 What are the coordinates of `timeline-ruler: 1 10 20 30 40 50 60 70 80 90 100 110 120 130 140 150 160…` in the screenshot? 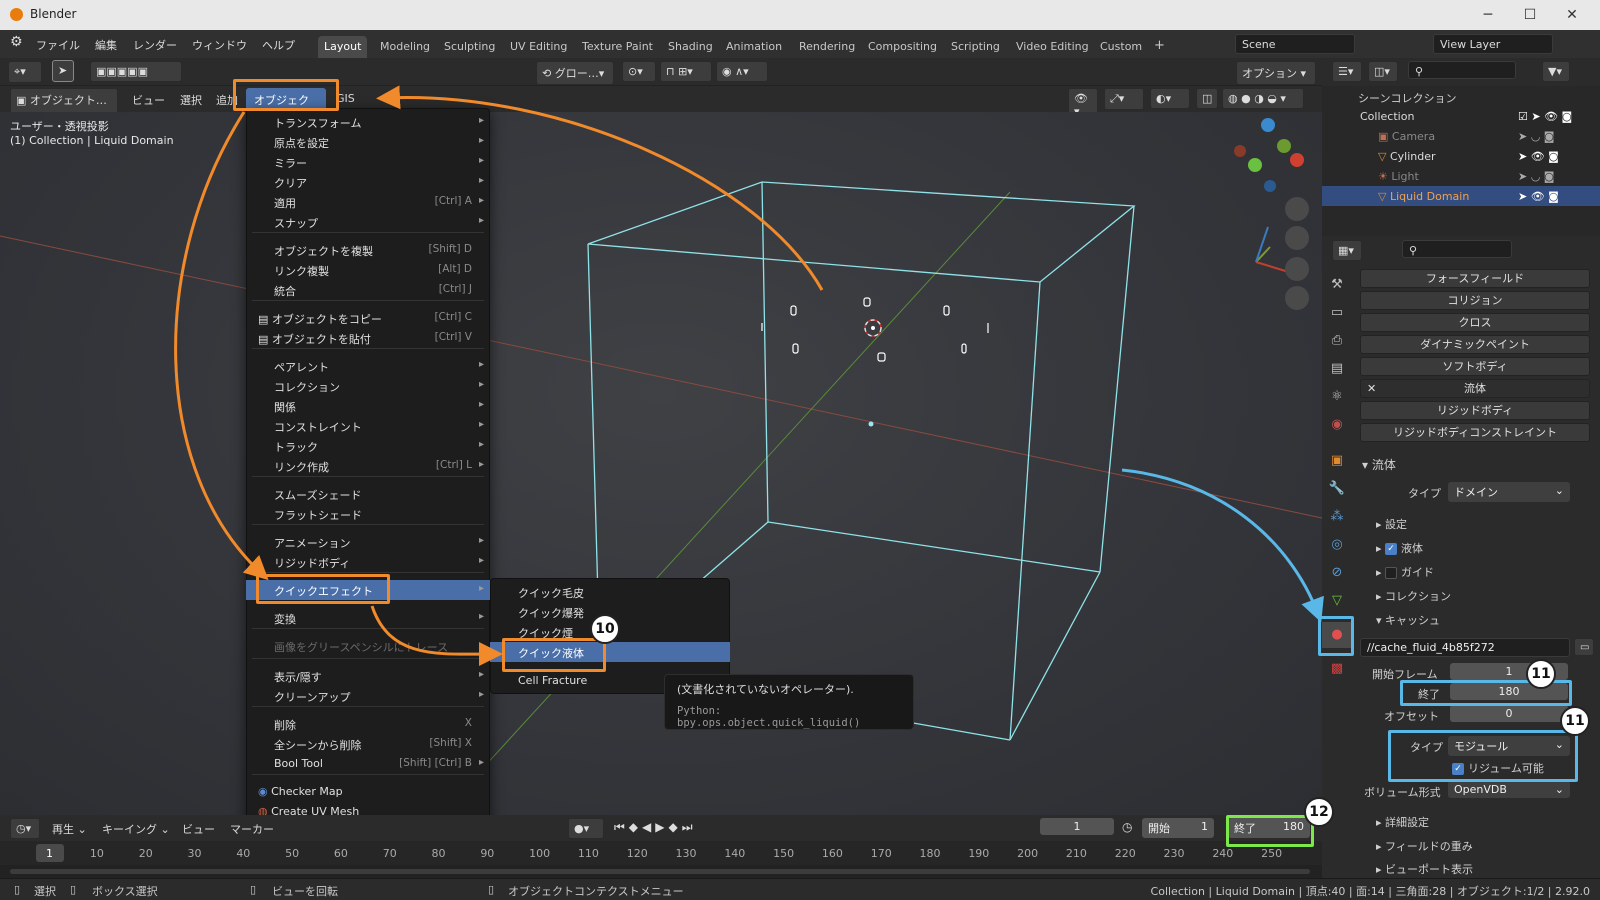 It's located at (661, 853).